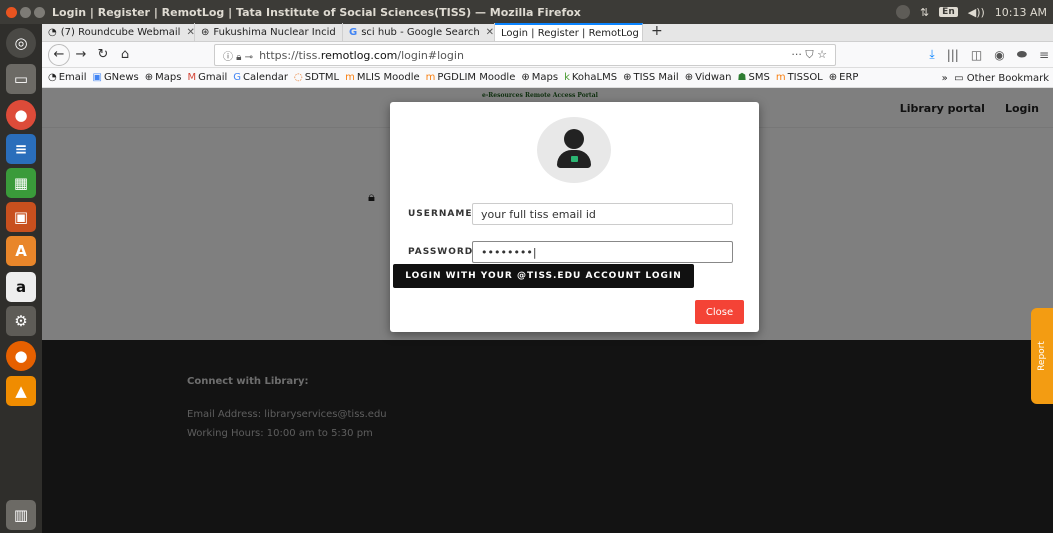  Describe the element at coordinates (21, 251) in the screenshot. I see `software-center-icon: A` at that location.